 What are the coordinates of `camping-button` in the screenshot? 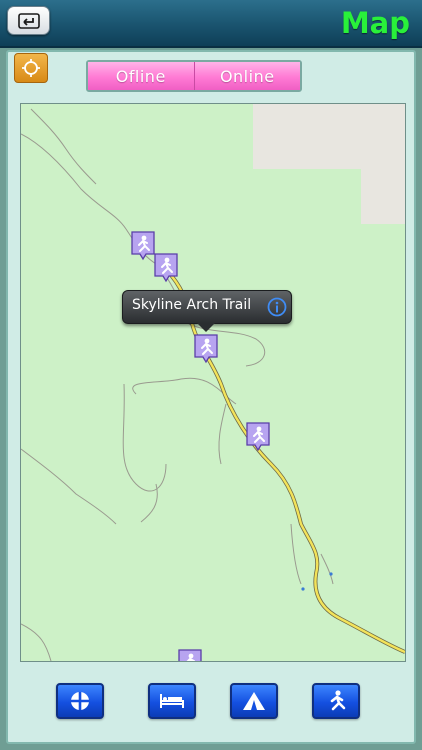 It's located at (254, 701).